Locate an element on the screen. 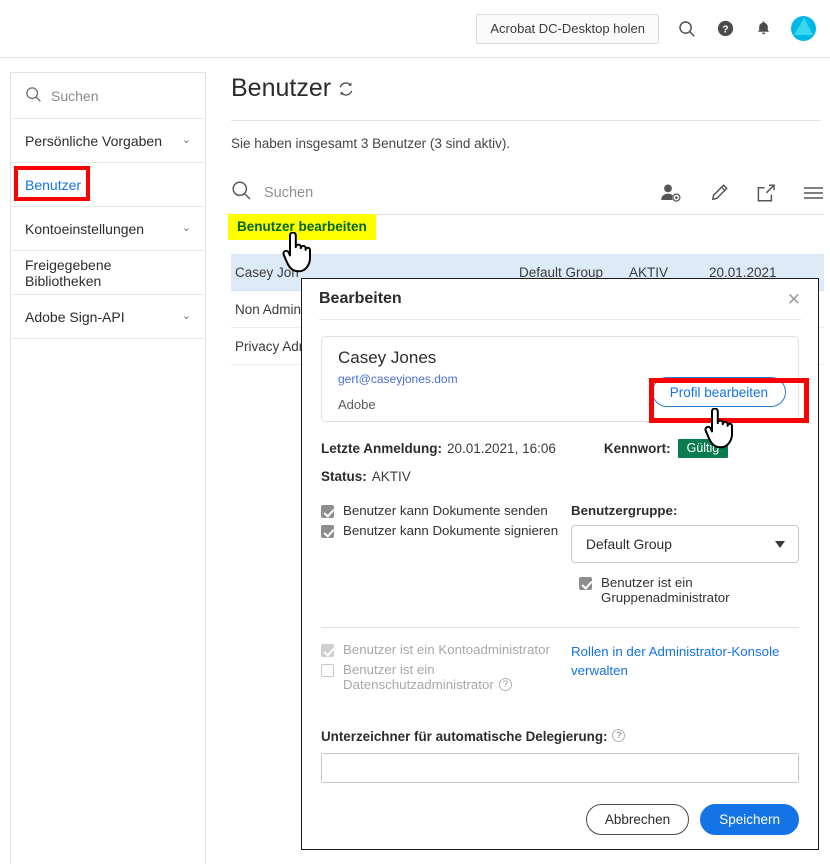 The height and width of the screenshot is (864, 830). password-group: Kennwort: Gültig is located at coordinates (666, 448).